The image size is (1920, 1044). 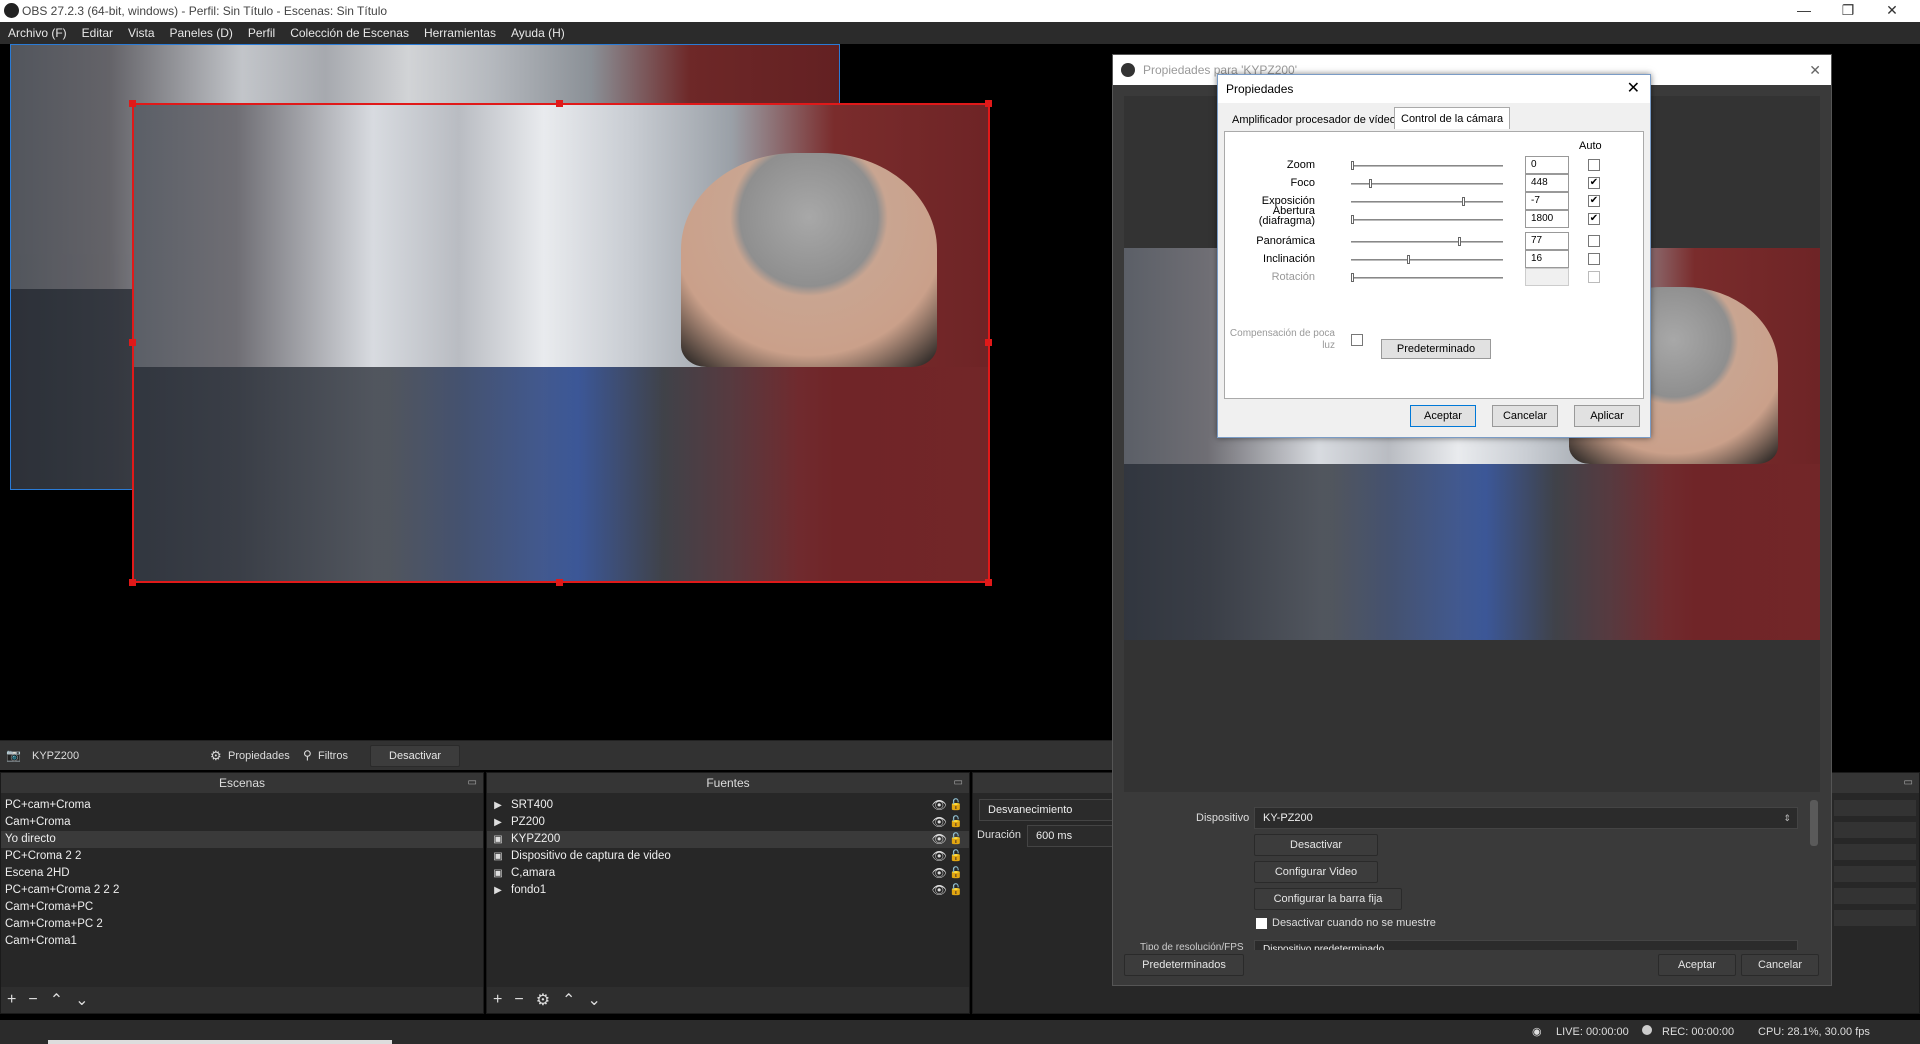 What do you see at coordinates (242, 890) in the screenshot?
I see `scene-item: PC+cam+Croma 2 2 2` at bounding box center [242, 890].